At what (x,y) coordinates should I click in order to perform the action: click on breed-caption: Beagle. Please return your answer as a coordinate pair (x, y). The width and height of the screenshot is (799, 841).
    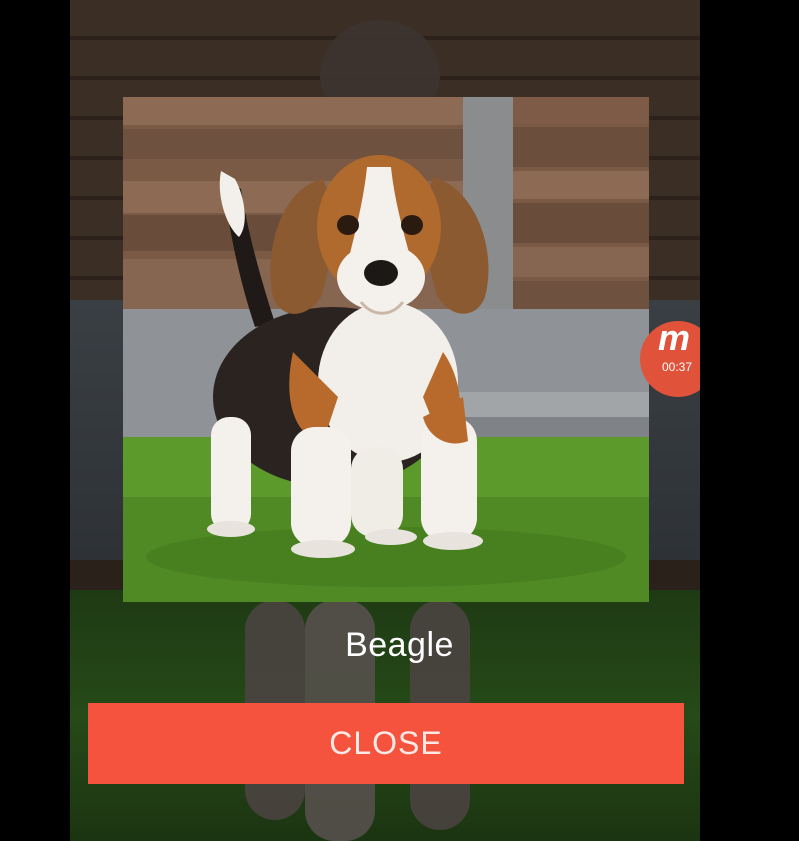
    Looking at the image, I should click on (399, 645).